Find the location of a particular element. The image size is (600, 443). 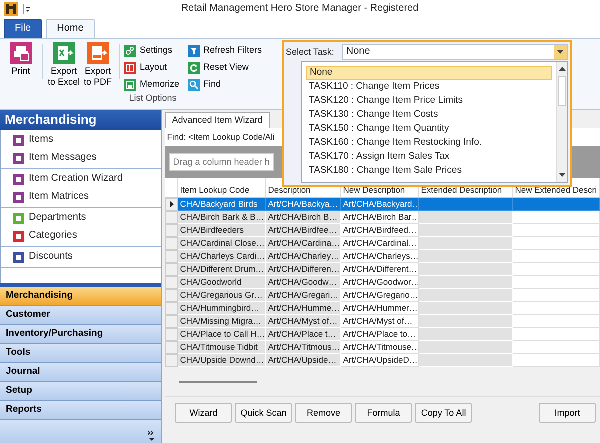

dropdown-option: TASK170 : Assign Item Sales Tax is located at coordinates (429, 157).